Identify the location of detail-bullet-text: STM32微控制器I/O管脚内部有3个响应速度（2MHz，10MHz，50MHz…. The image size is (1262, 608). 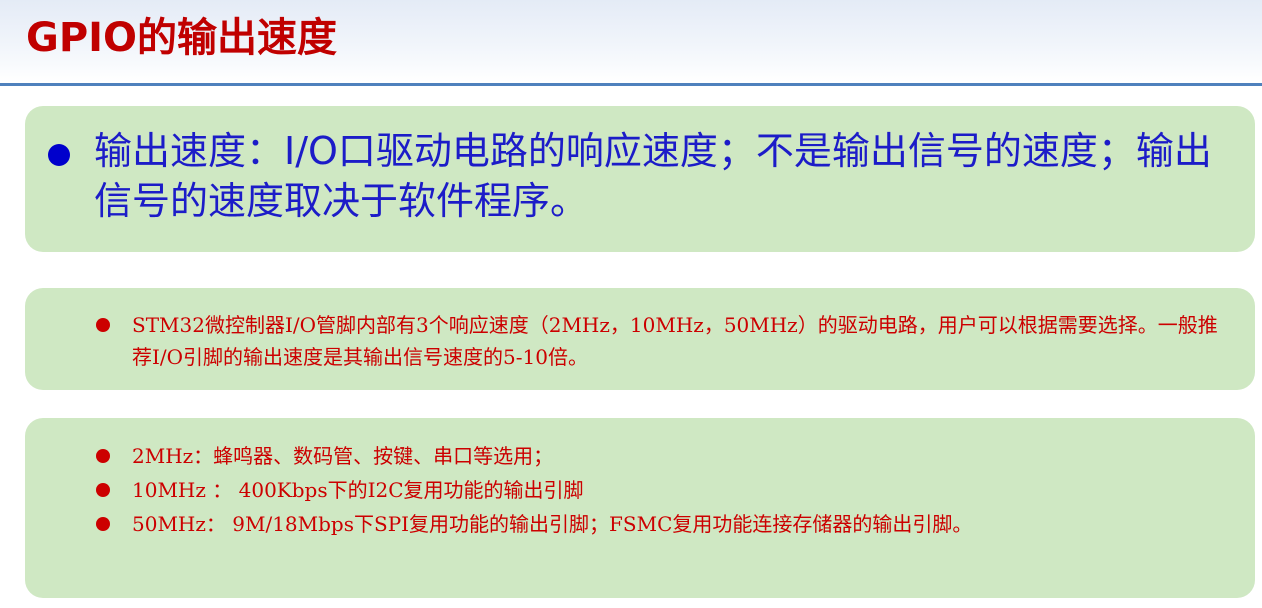
(675, 341).